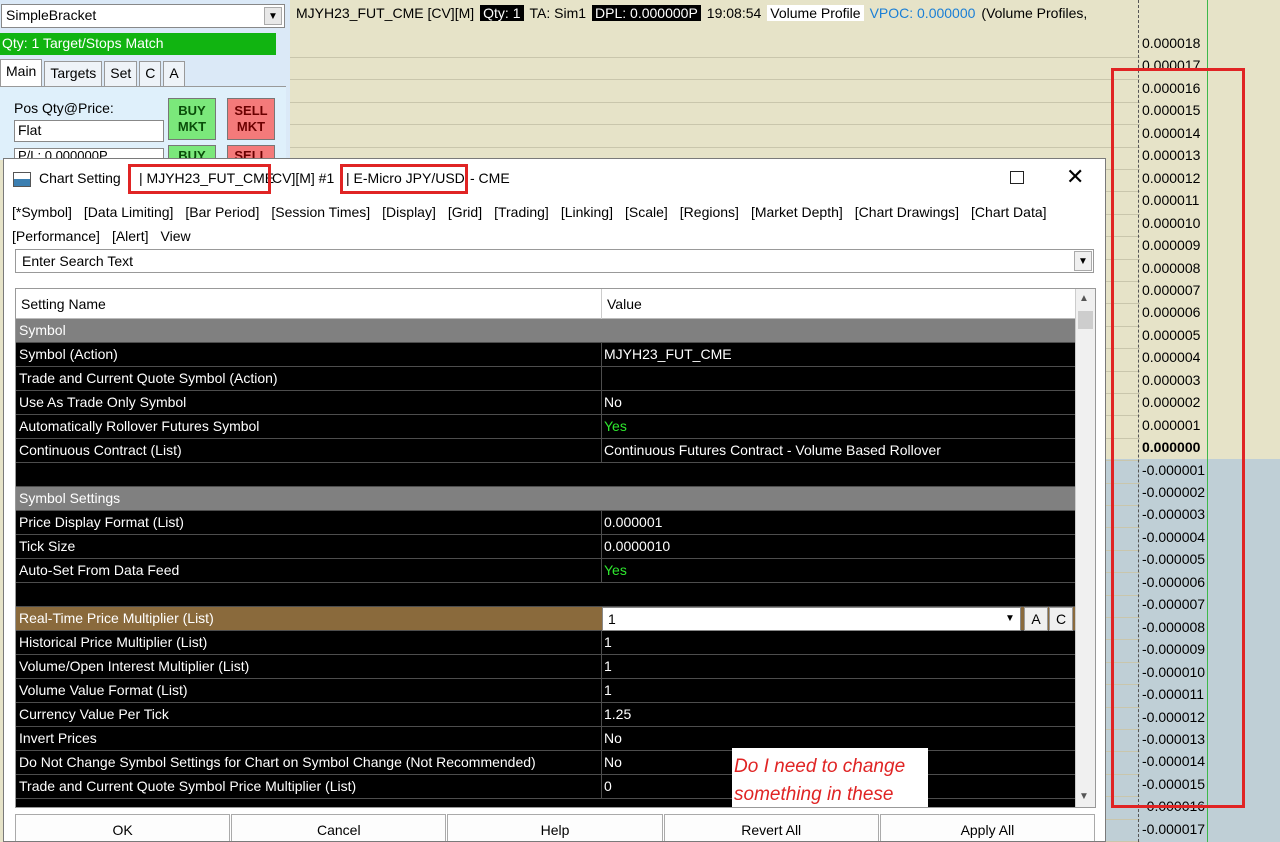  Describe the element at coordinates (797, 212) in the screenshot. I see `menu-item: [Market Depth]` at that location.